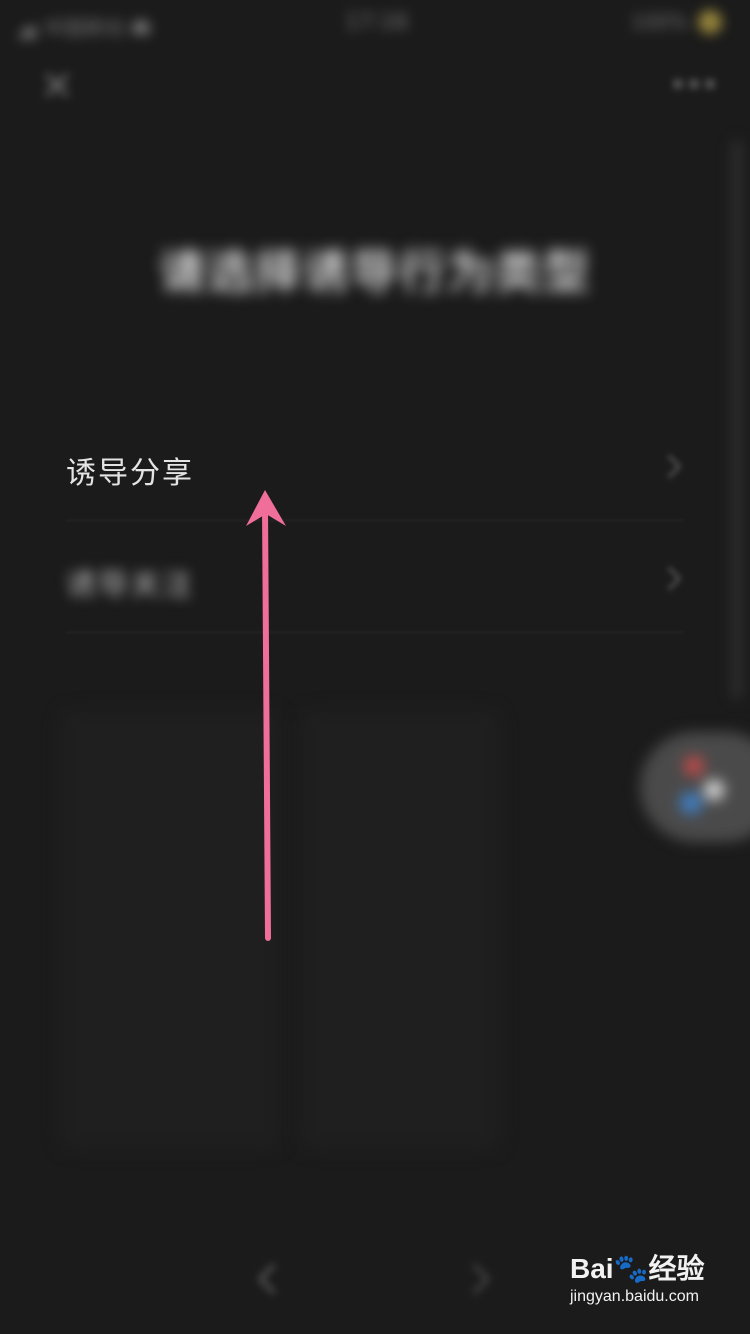 Image resolution: width=750 pixels, height=1334 pixels. I want to click on option-label: 诱导分享, so click(130, 473).